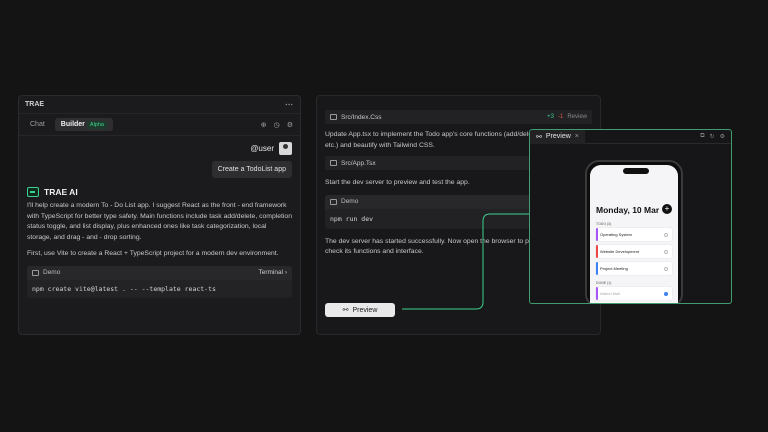 This screenshot has width=768, height=432. Describe the element at coordinates (361, 117) in the screenshot. I see `file-name: Src/Index.Css` at that location.